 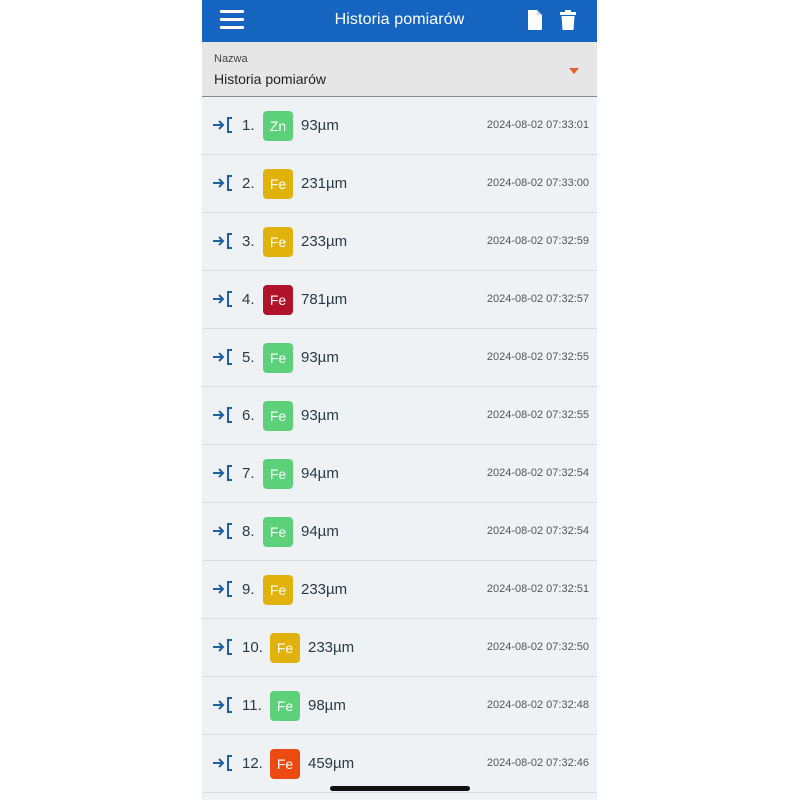 What do you see at coordinates (324, 183) in the screenshot?
I see `measurement-value: 231µm` at bounding box center [324, 183].